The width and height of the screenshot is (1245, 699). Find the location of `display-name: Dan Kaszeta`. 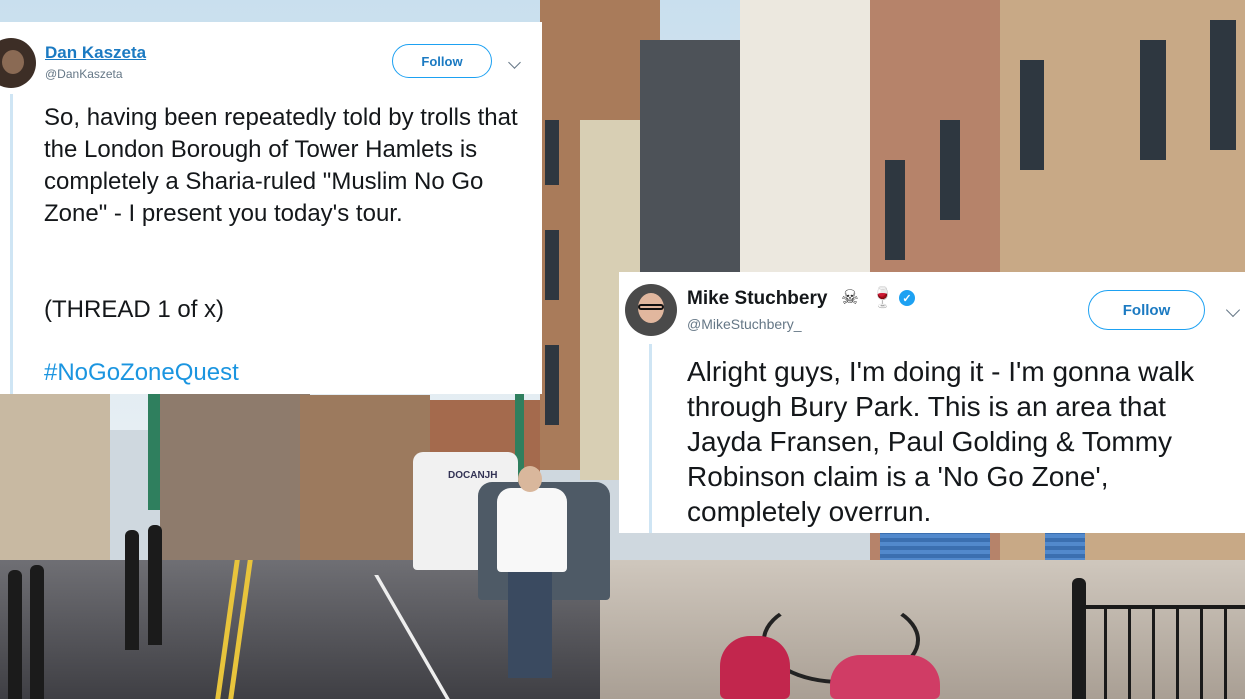

display-name: Dan Kaszeta is located at coordinates (95, 53).